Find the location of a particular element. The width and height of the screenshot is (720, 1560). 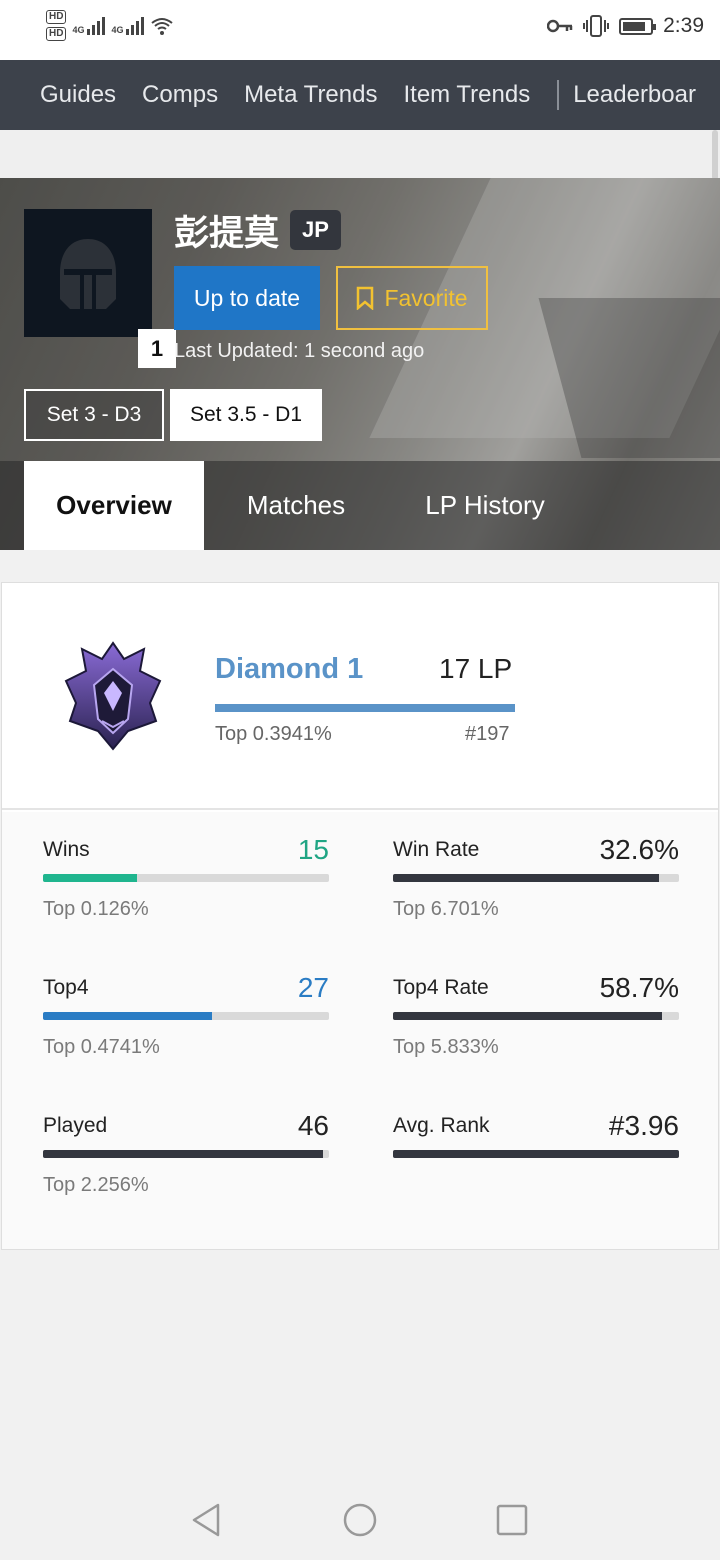

diamond-emblem-icon is located at coordinates (113, 696).